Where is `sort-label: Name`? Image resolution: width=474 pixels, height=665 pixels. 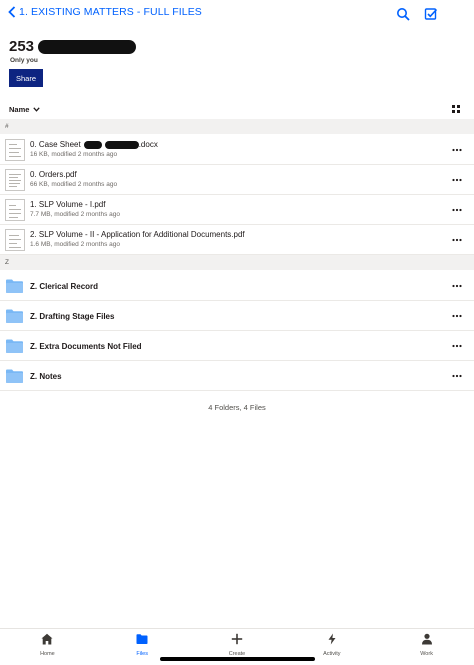
sort-label: Name is located at coordinates (19, 109).